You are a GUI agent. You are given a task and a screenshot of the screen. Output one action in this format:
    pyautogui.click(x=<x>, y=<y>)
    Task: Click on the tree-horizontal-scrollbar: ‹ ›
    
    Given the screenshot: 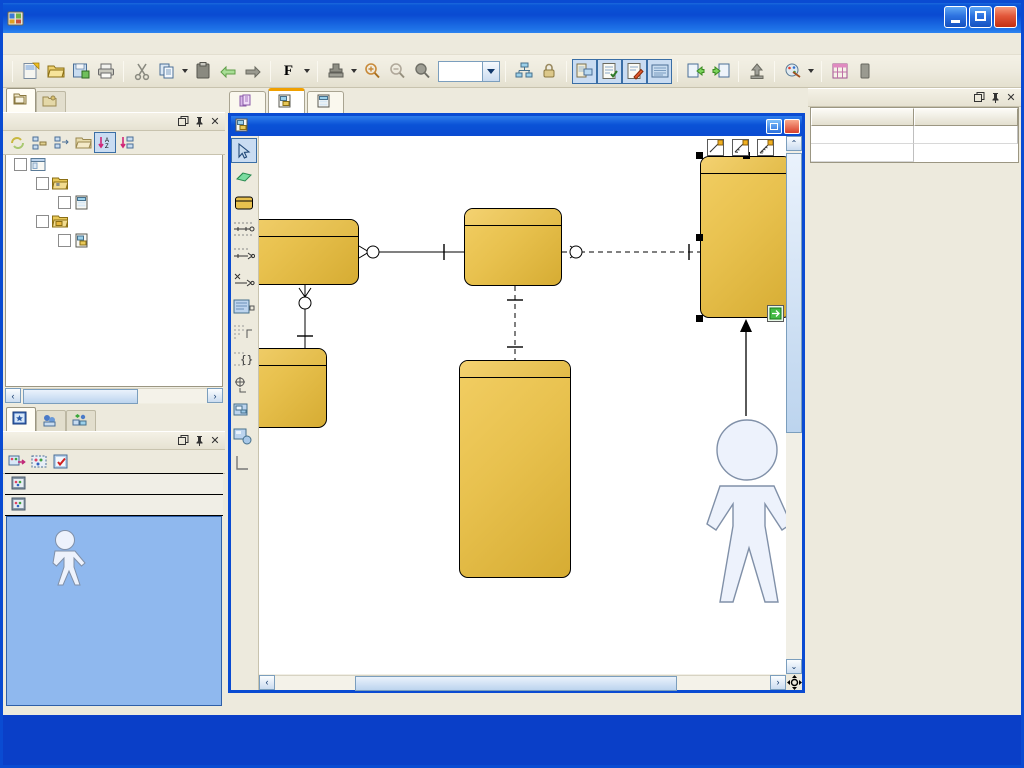 What is the action you would take?
    pyautogui.click(x=114, y=395)
    